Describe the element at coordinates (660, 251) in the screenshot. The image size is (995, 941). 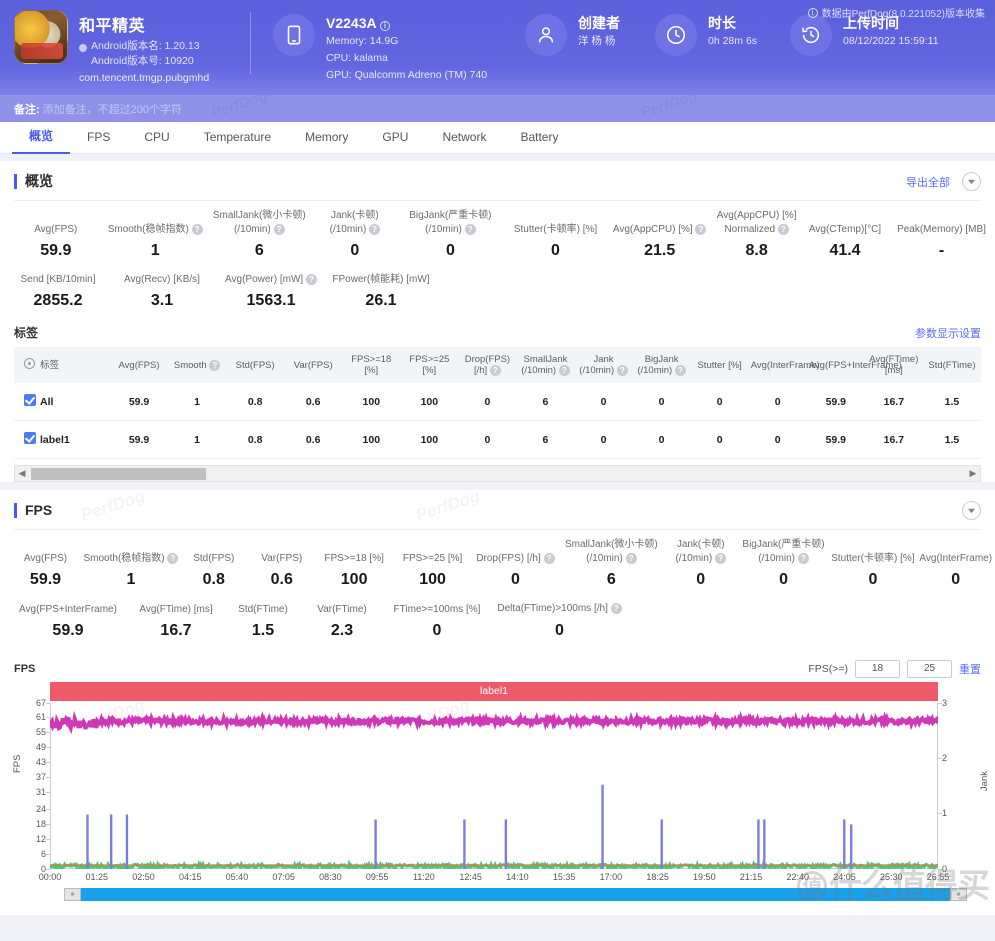
I see `metric-value: 21.5` at that location.